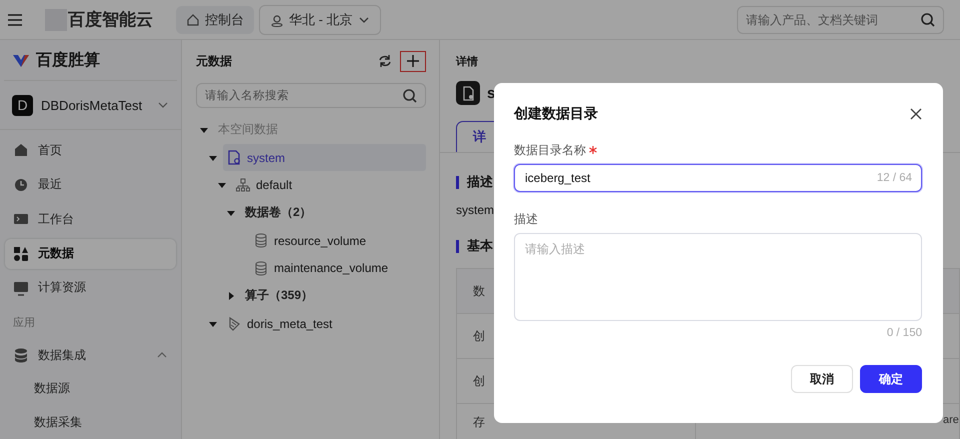 The width and height of the screenshot is (960, 439). I want to click on confirm-button: 确定, so click(891, 379).